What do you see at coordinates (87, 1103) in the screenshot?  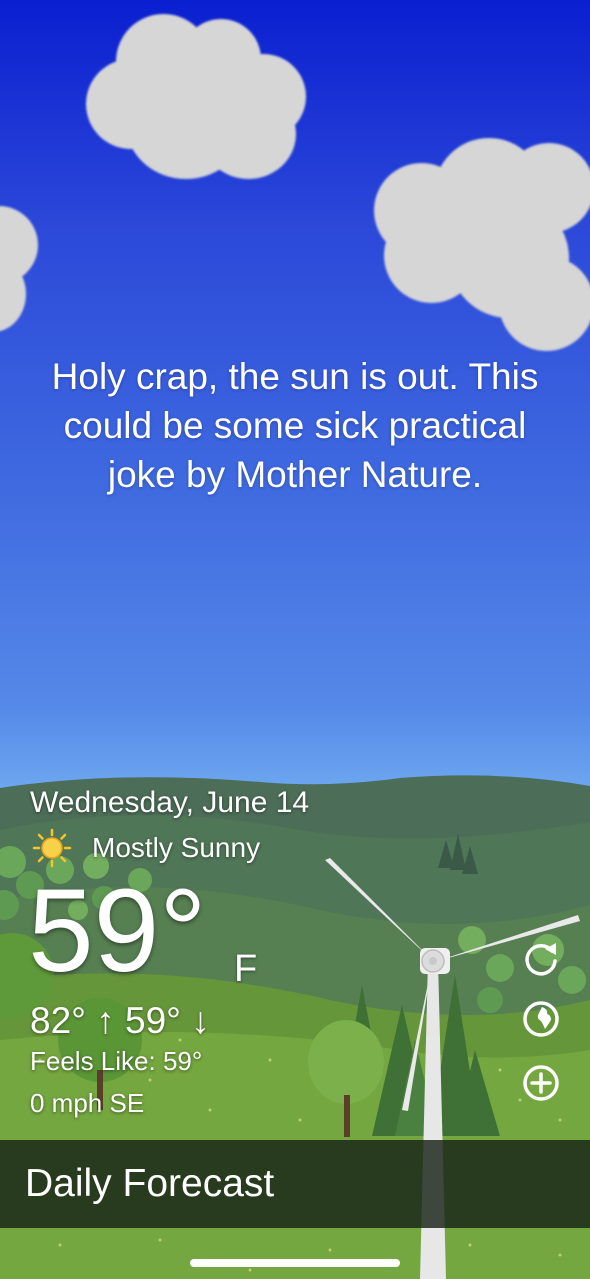 I see `wind-label: 0 mph SE` at bounding box center [87, 1103].